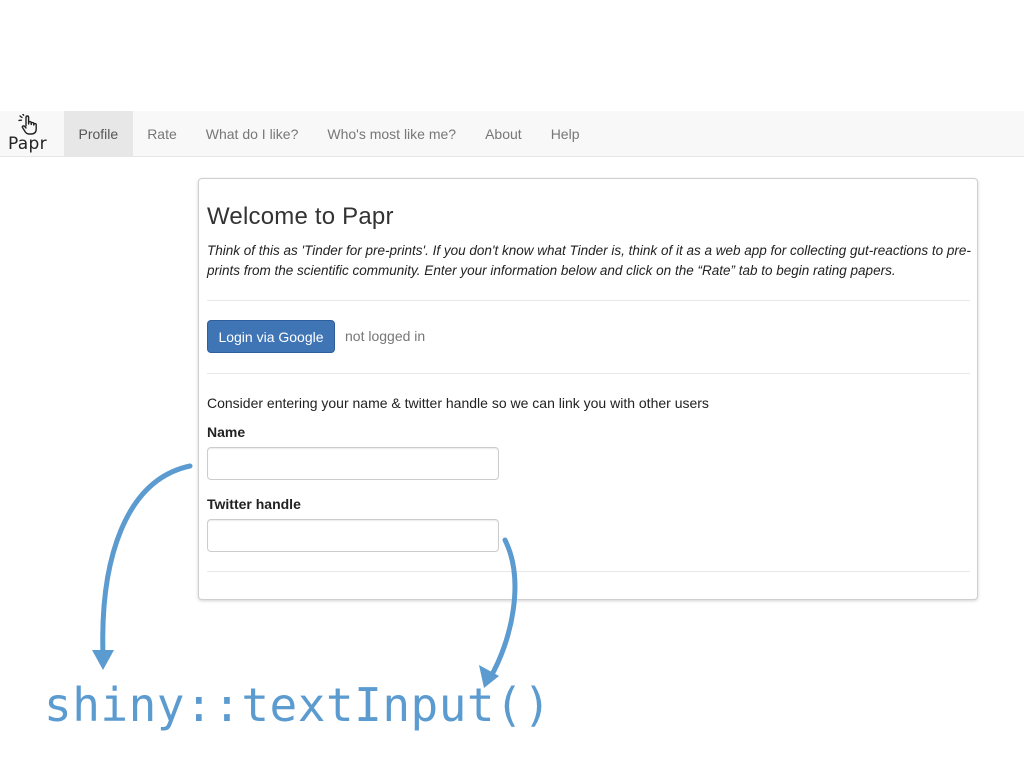 The image size is (1024, 768). I want to click on annotation-label: shiny::textInput(), so click(298, 705).